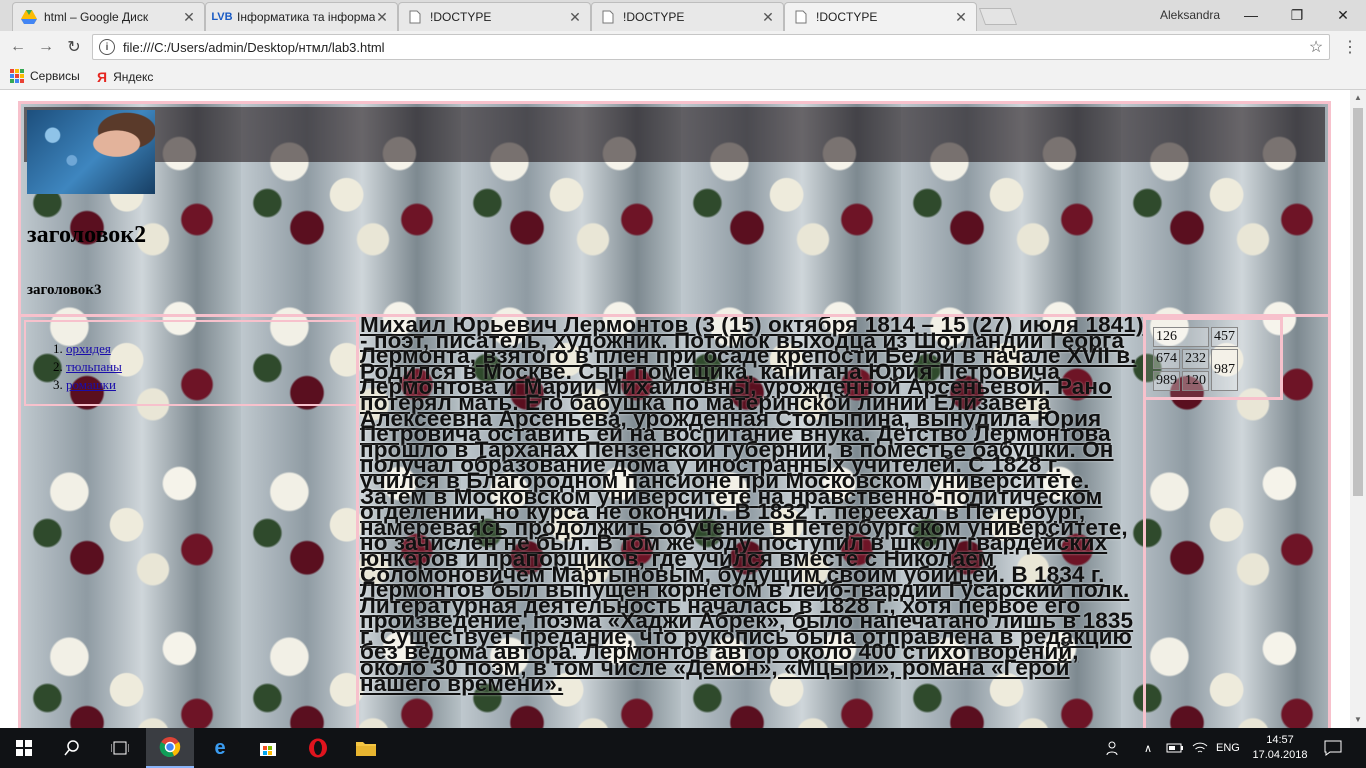  Describe the element at coordinates (91, 384) in the screenshot. I see `link-daisies: ромашки` at that location.